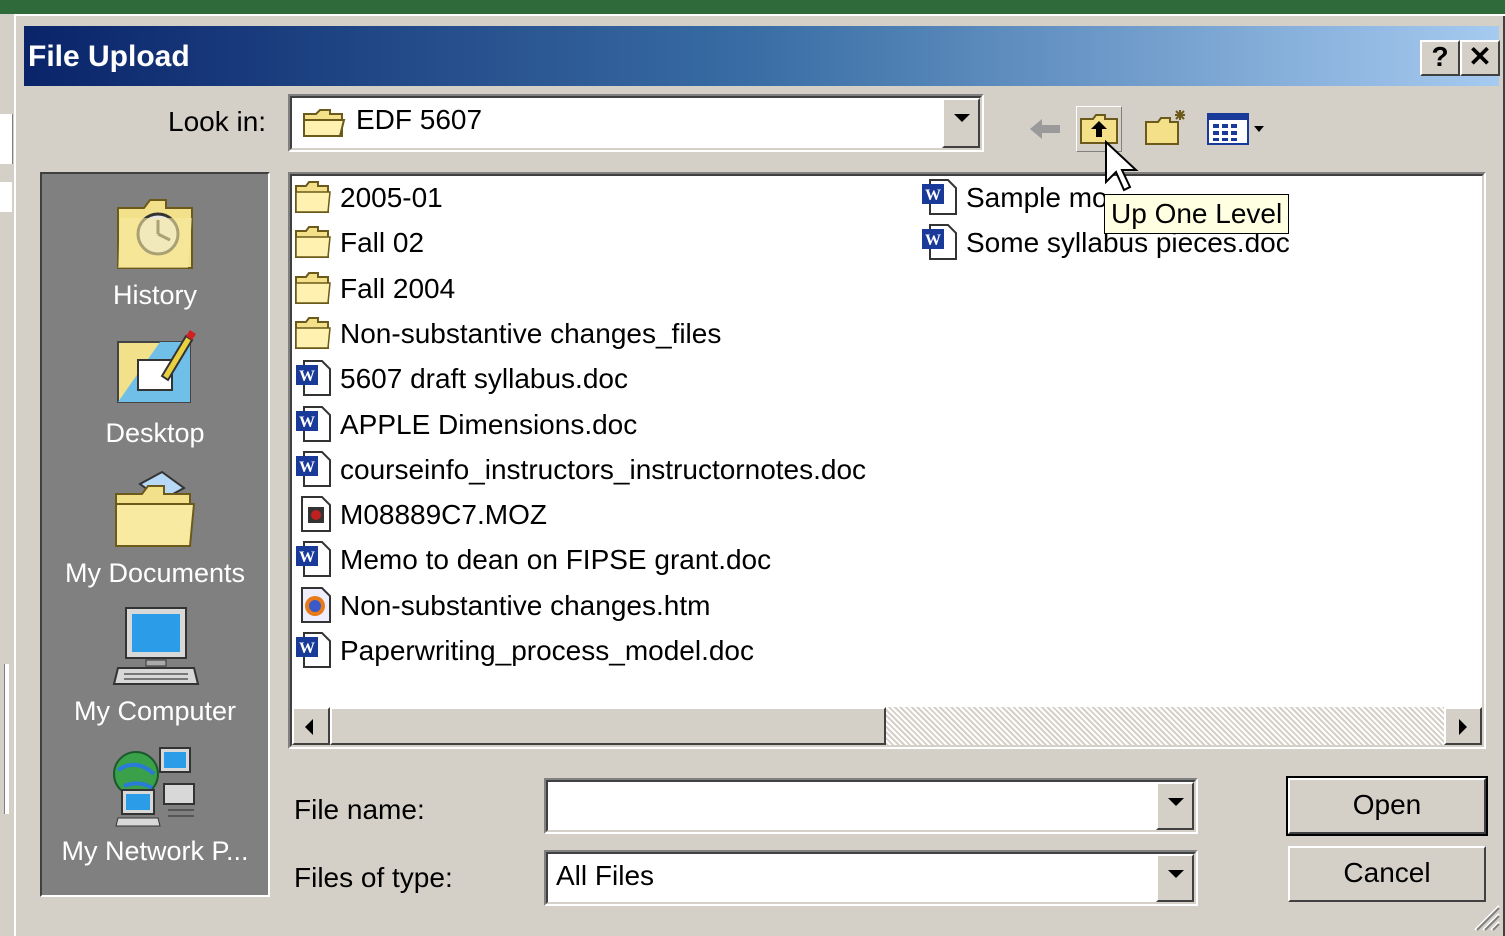  I want to click on view-menu-icon, so click(1239, 129).